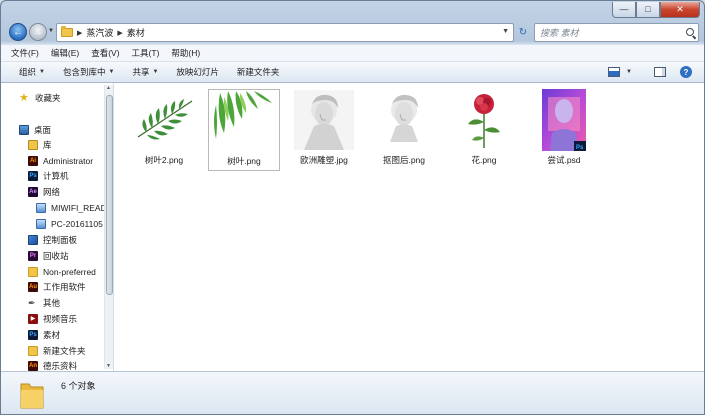 The height and width of the screenshot is (415, 705). I want to click on nav-scrollbar: ▲ ▼, so click(108, 227).